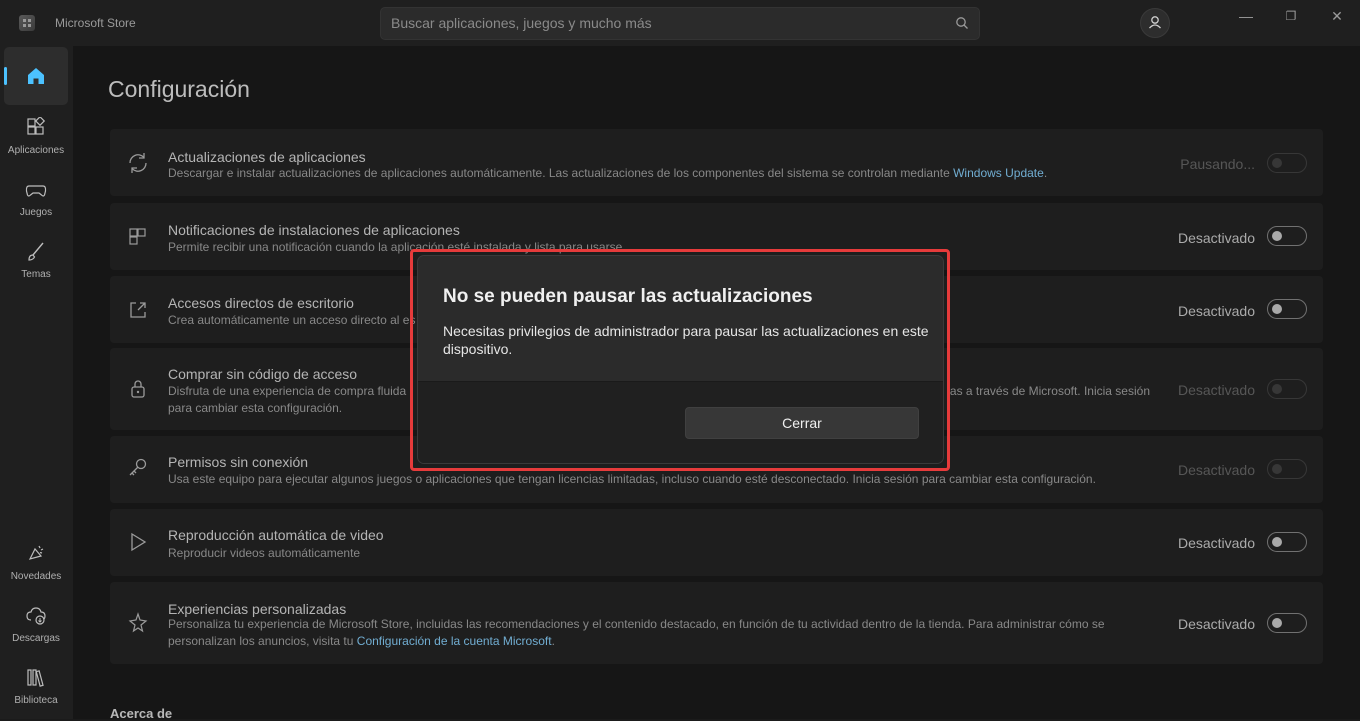 Image resolution: width=1360 pixels, height=721 pixels. Describe the element at coordinates (680, 360) in the screenshot. I see `highlight-frame` at that location.